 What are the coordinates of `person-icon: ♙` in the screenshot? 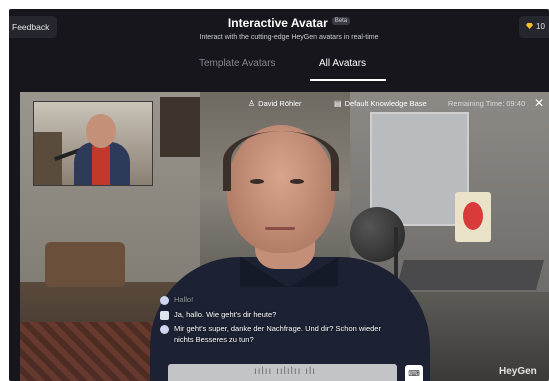 It's located at (252, 103).